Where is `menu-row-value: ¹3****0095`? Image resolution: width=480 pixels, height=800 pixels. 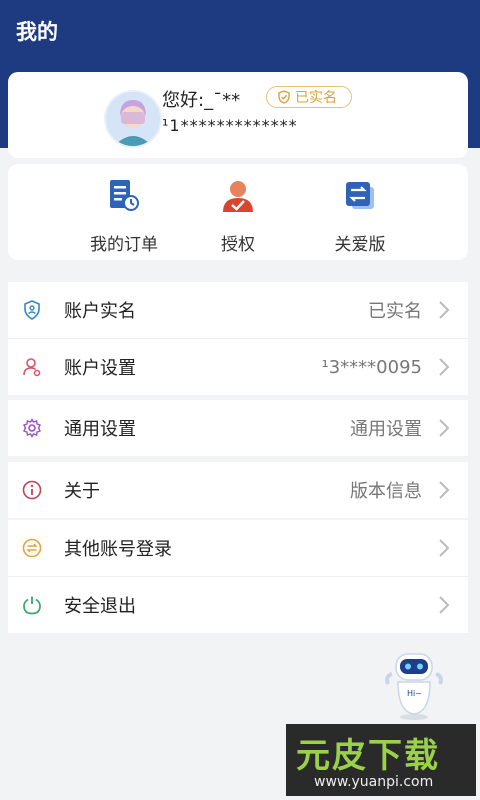
menu-row-value: ¹3****0095 is located at coordinates (371, 367).